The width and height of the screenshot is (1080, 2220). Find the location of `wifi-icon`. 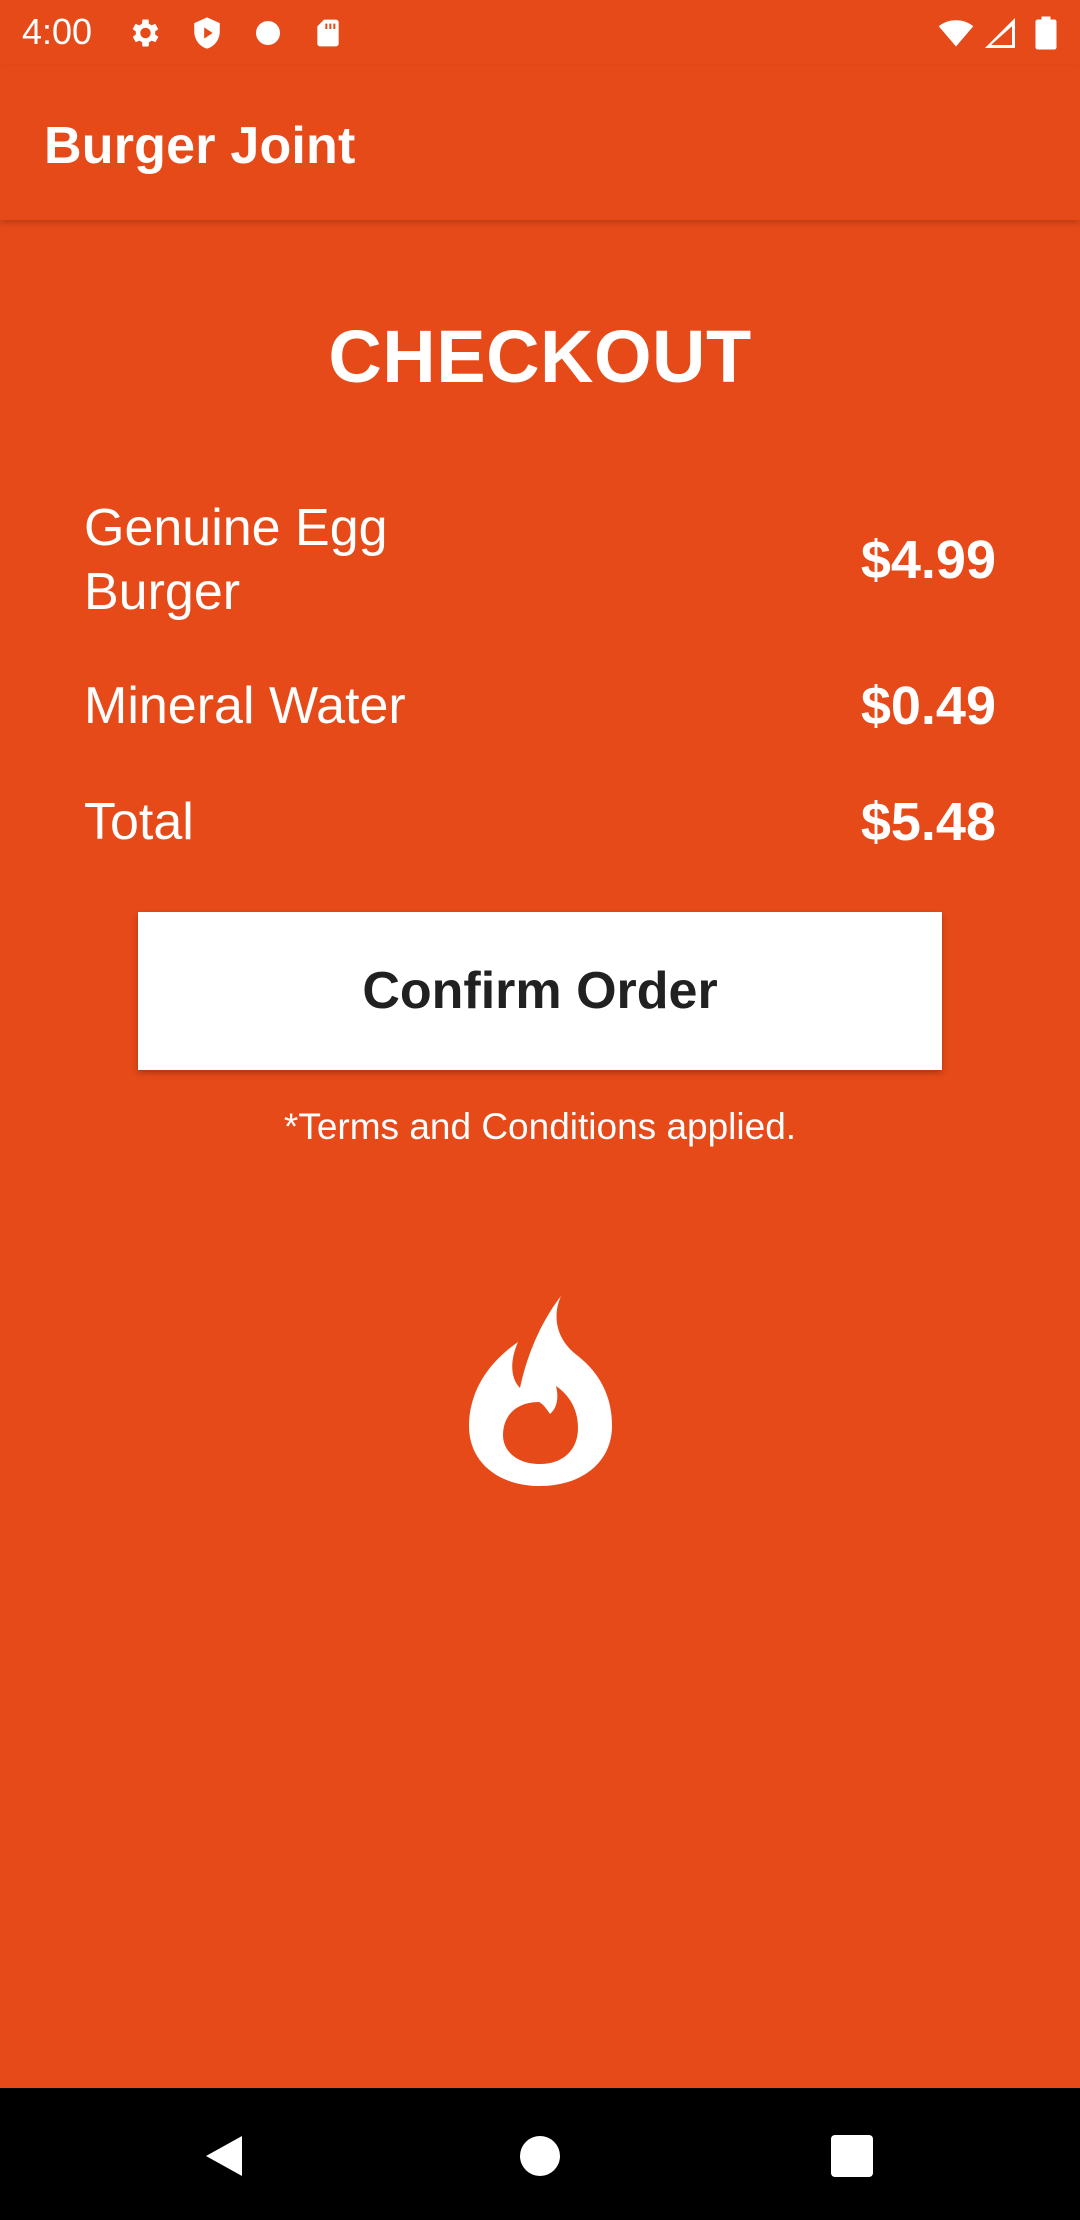

wifi-icon is located at coordinates (956, 33).